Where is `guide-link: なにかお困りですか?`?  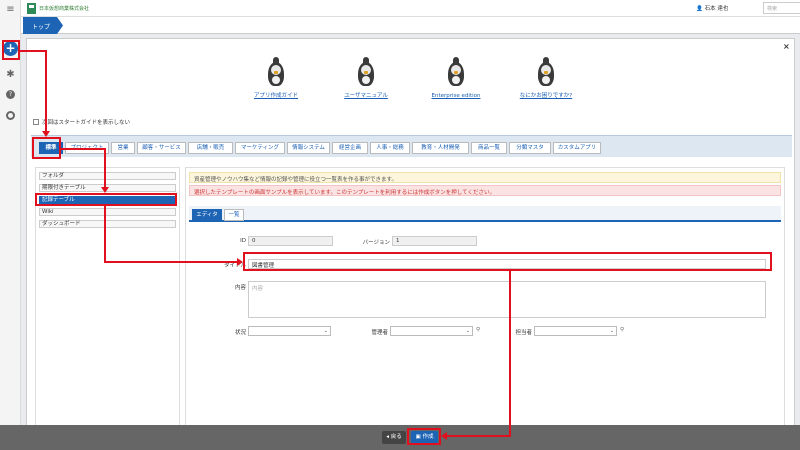 guide-link: なにかお困りですか? is located at coordinates (546, 96).